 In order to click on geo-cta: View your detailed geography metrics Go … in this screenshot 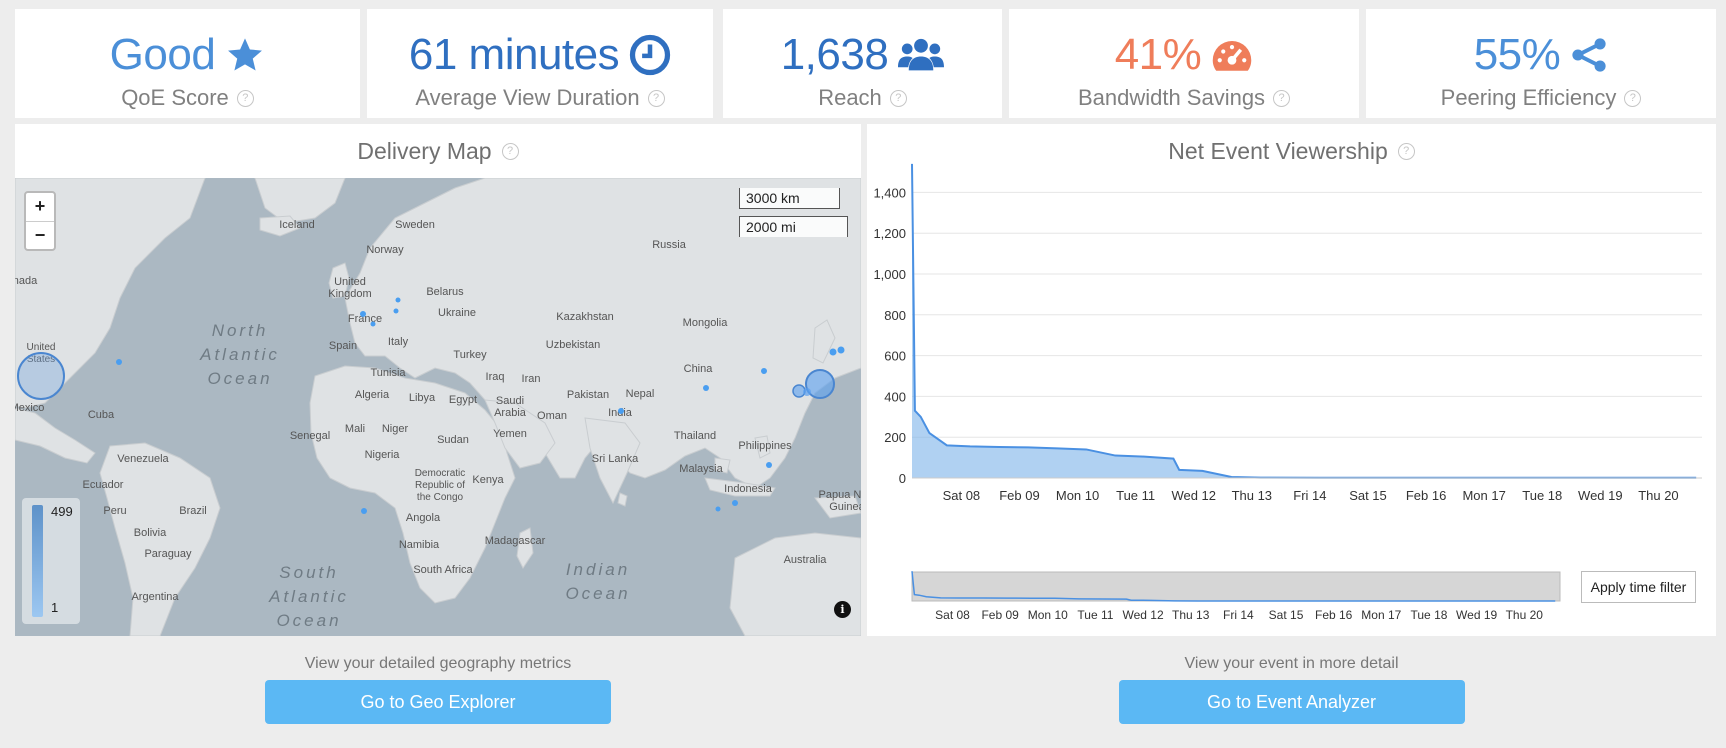, I will do `click(438, 689)`.